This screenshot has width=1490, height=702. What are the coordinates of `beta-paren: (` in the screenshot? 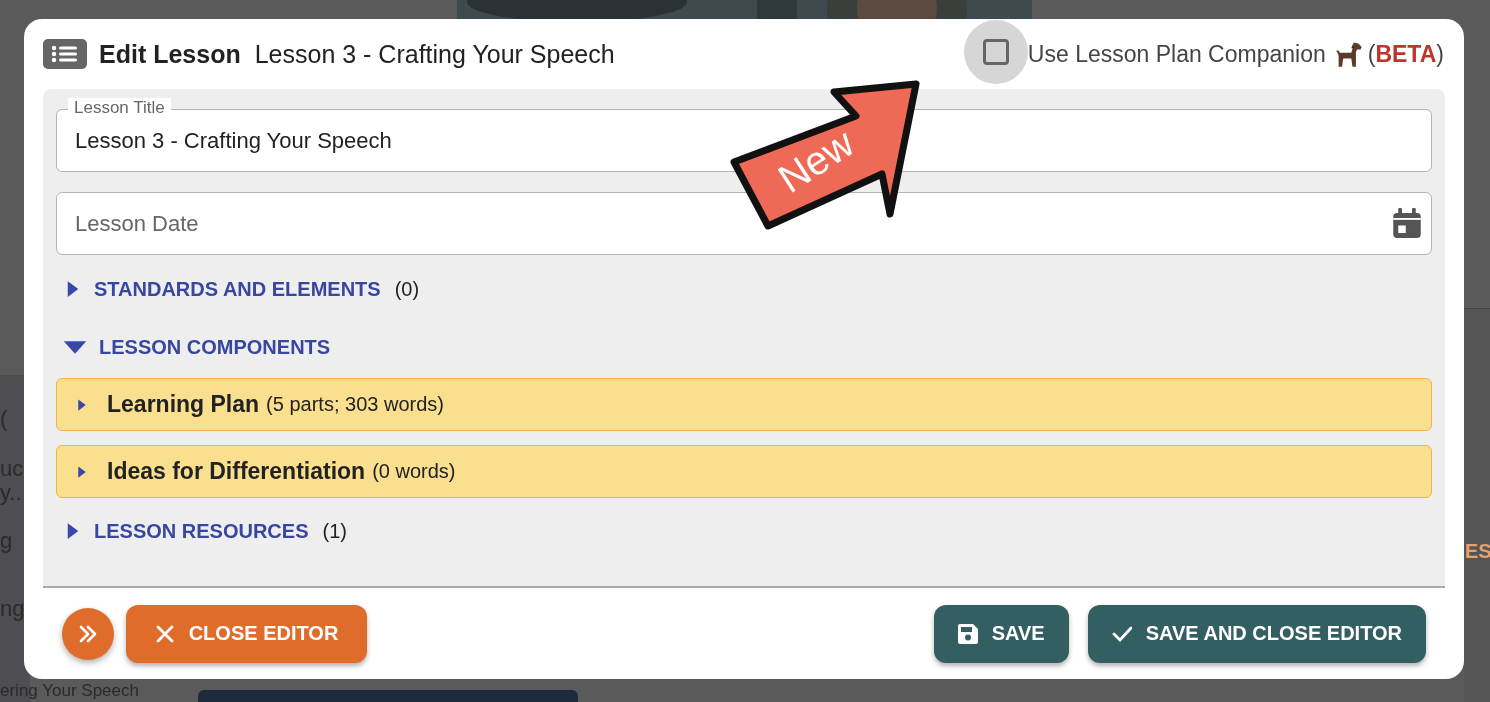 It's located at (1371, 54).